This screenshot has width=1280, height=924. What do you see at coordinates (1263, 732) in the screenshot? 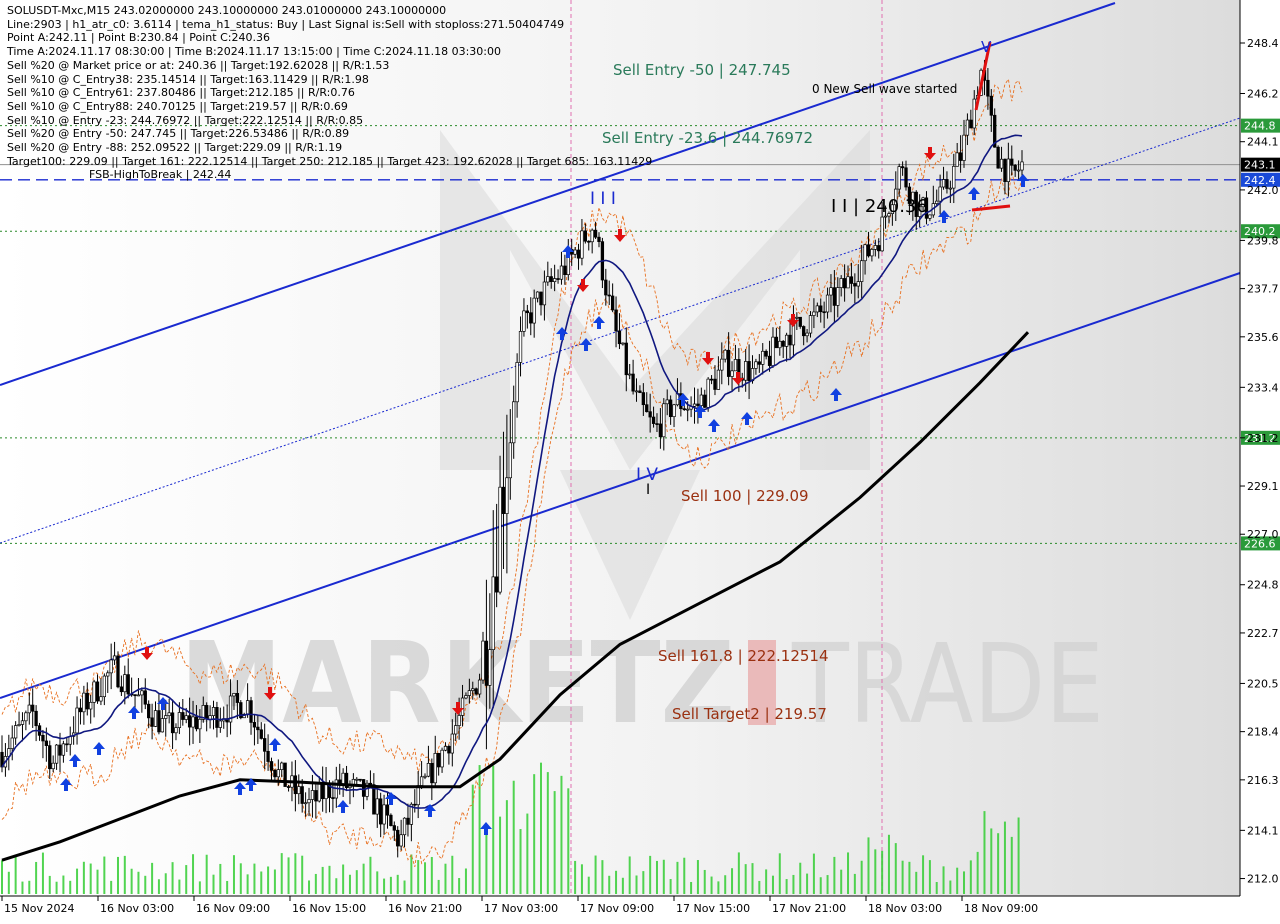
I see `y-tick-label-14: 218.4` at bounding box center [1263, 732].